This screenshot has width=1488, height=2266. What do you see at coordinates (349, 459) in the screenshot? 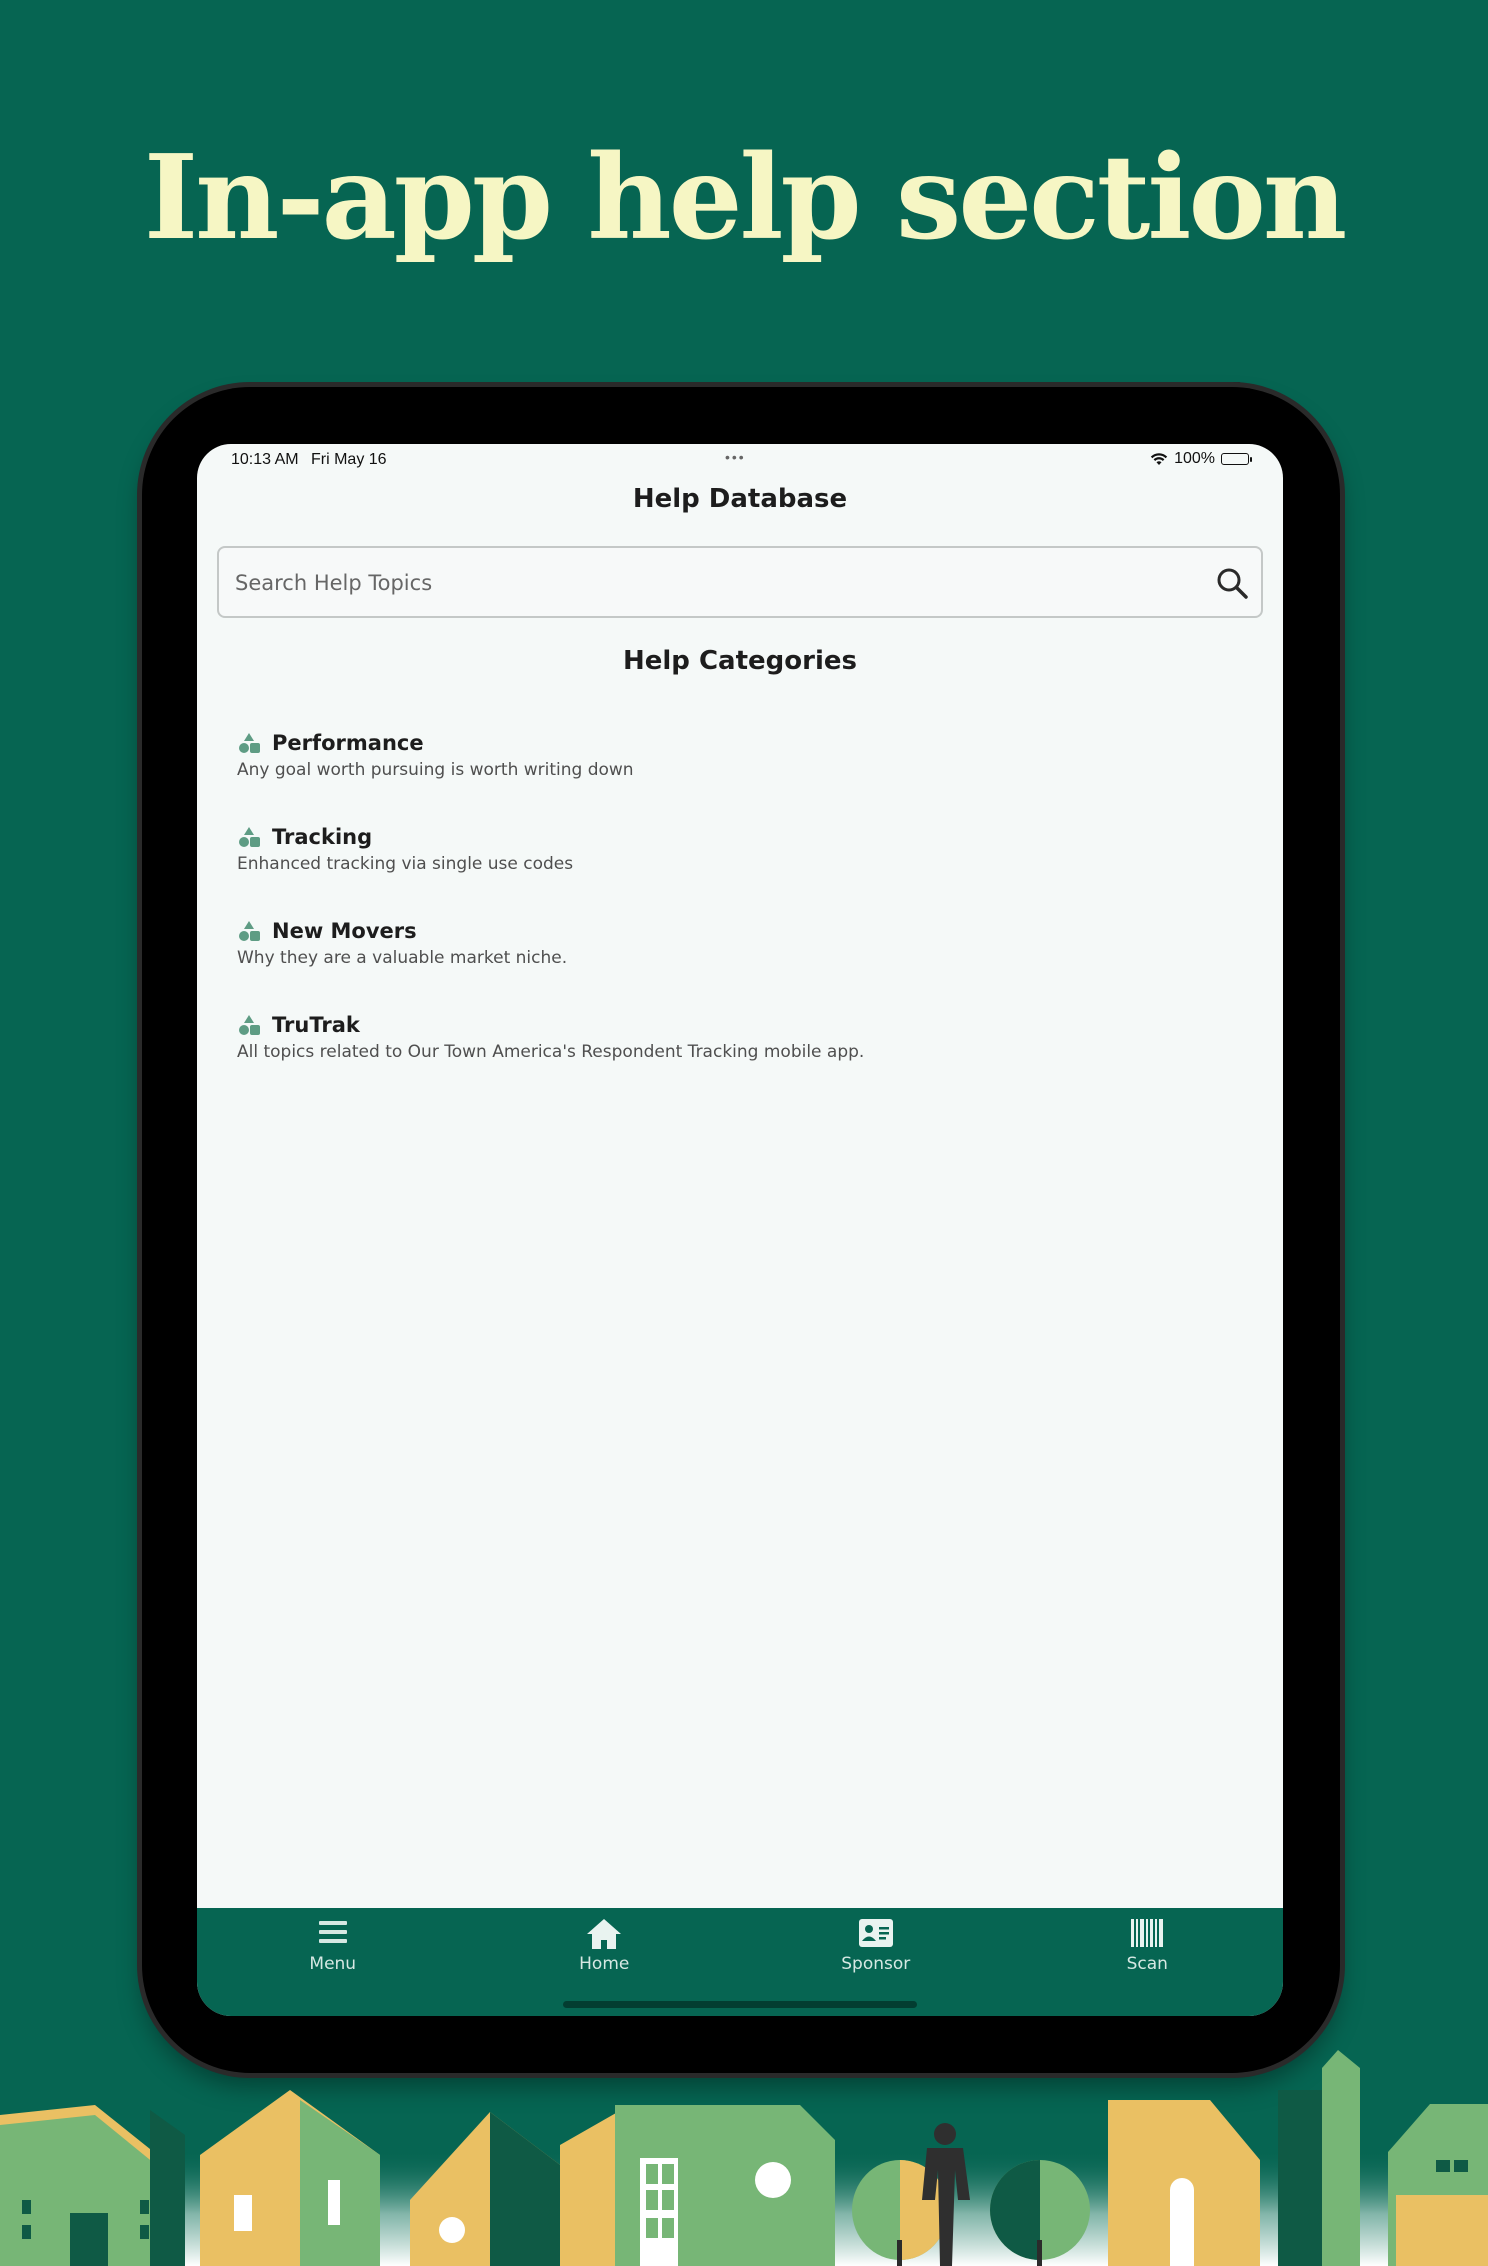
I see `status-date: Fri May 16` at bounding box center [349, 459].